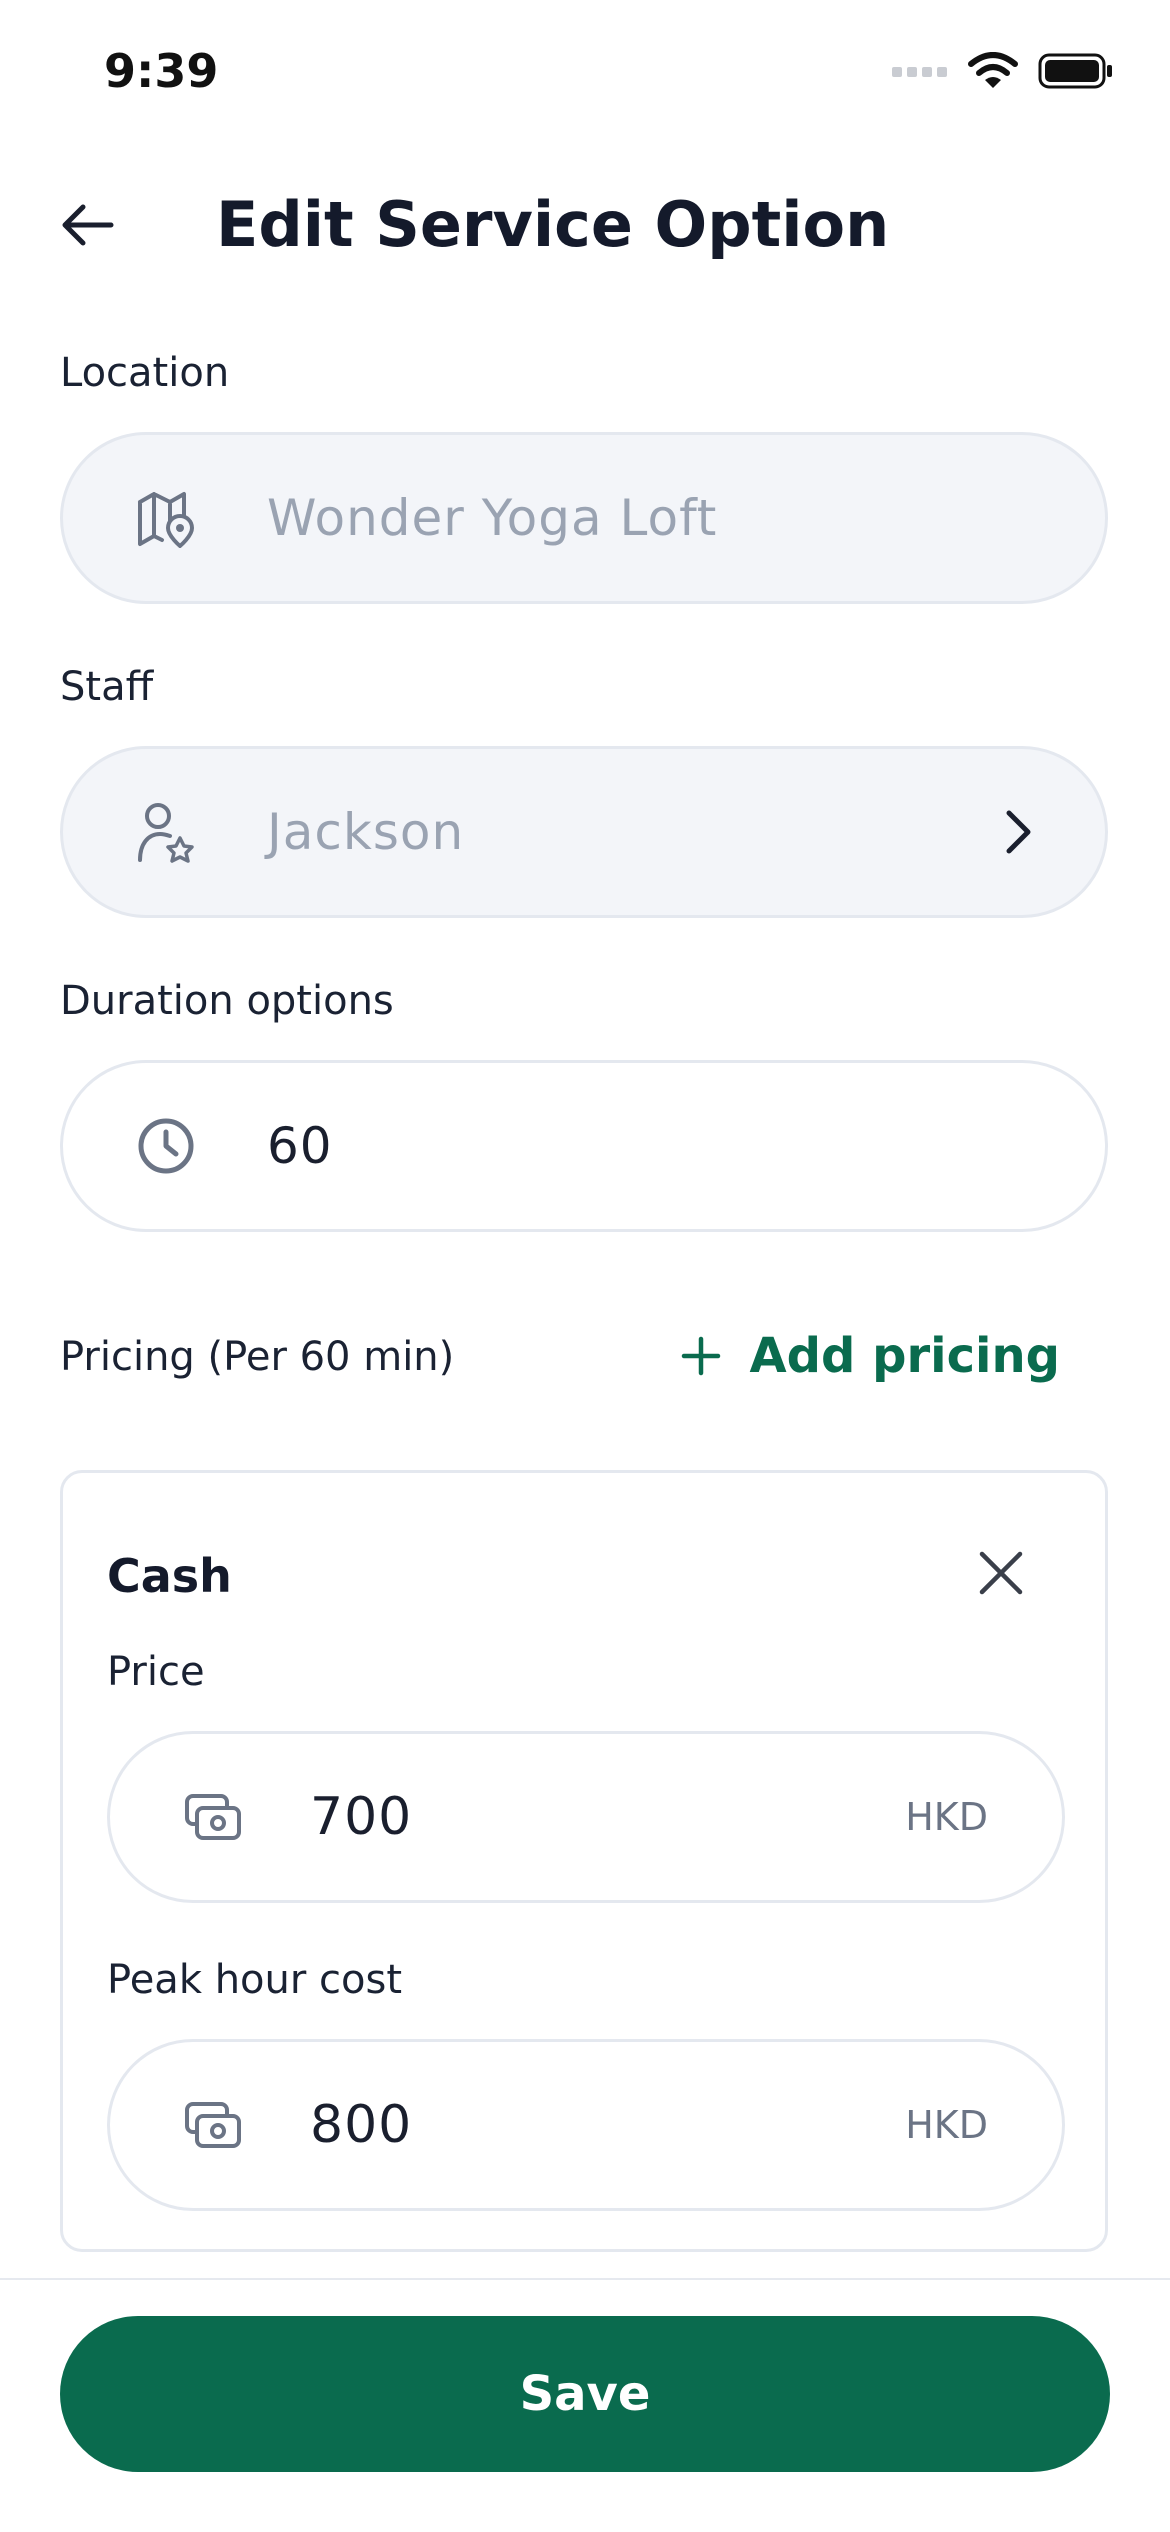  Describe the element at coordinates (255, 1980) in the screenshot. I see `peak-hour-label: Peak hour cost` at that location.